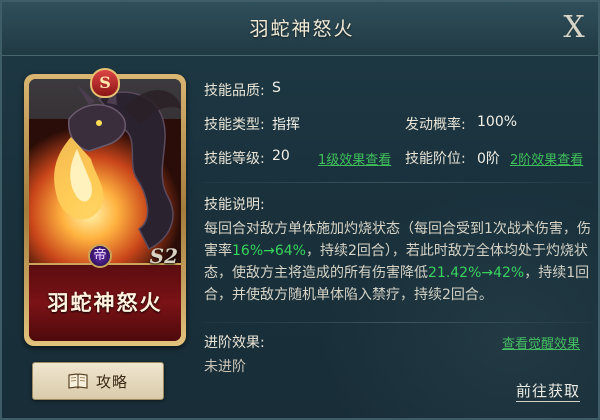 The width and height of the screenshot is (600, 420). I want to click on guide-button: 攻略, so click(98, 381).